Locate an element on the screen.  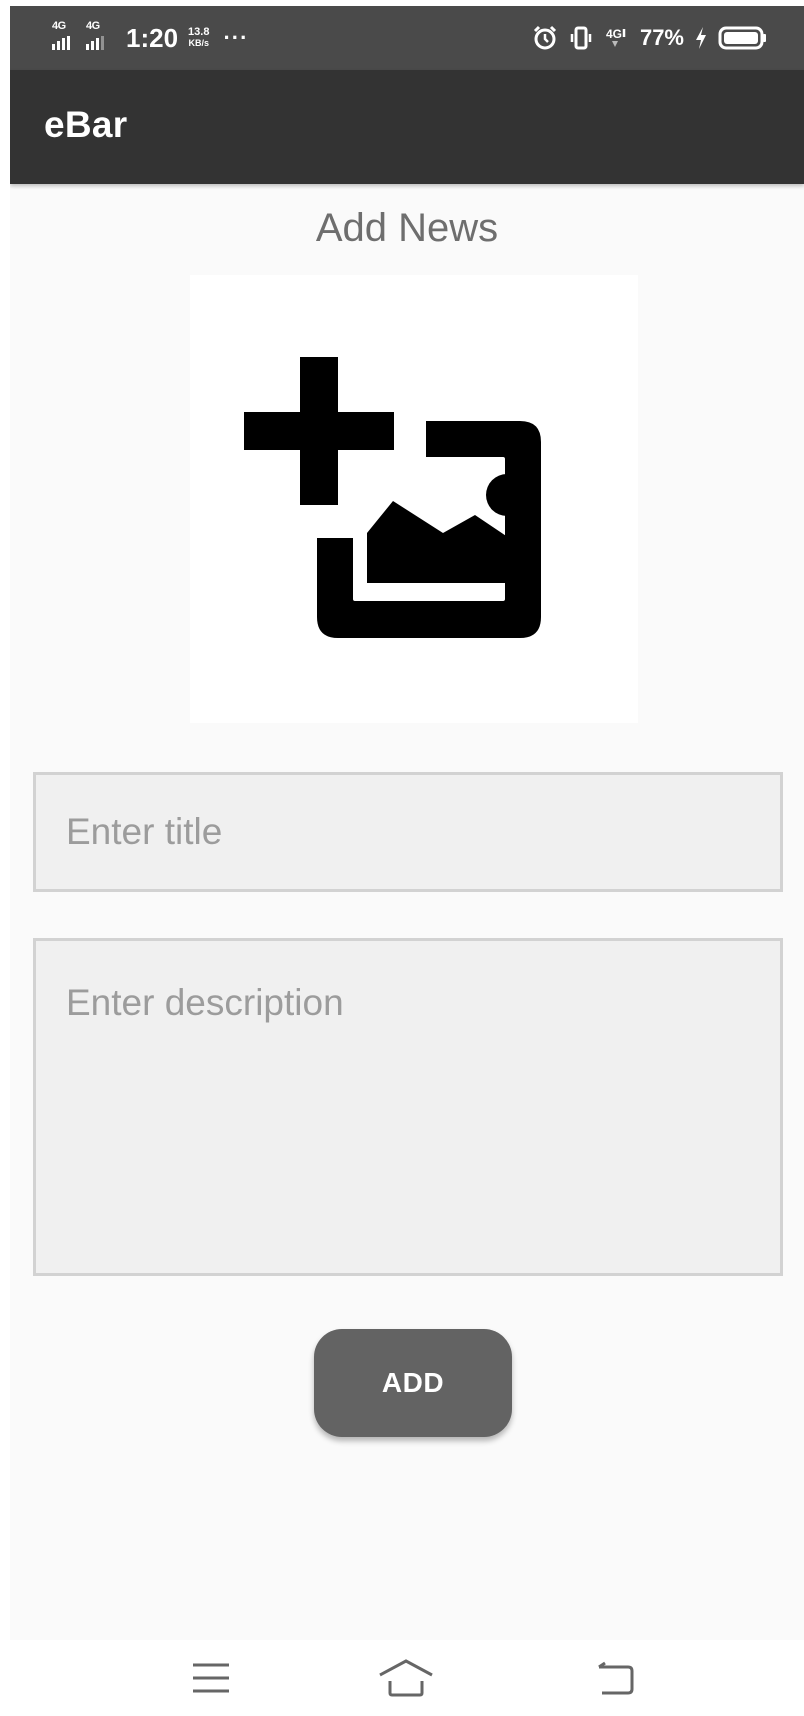
menu-button is located at coordinates (211, 1678).